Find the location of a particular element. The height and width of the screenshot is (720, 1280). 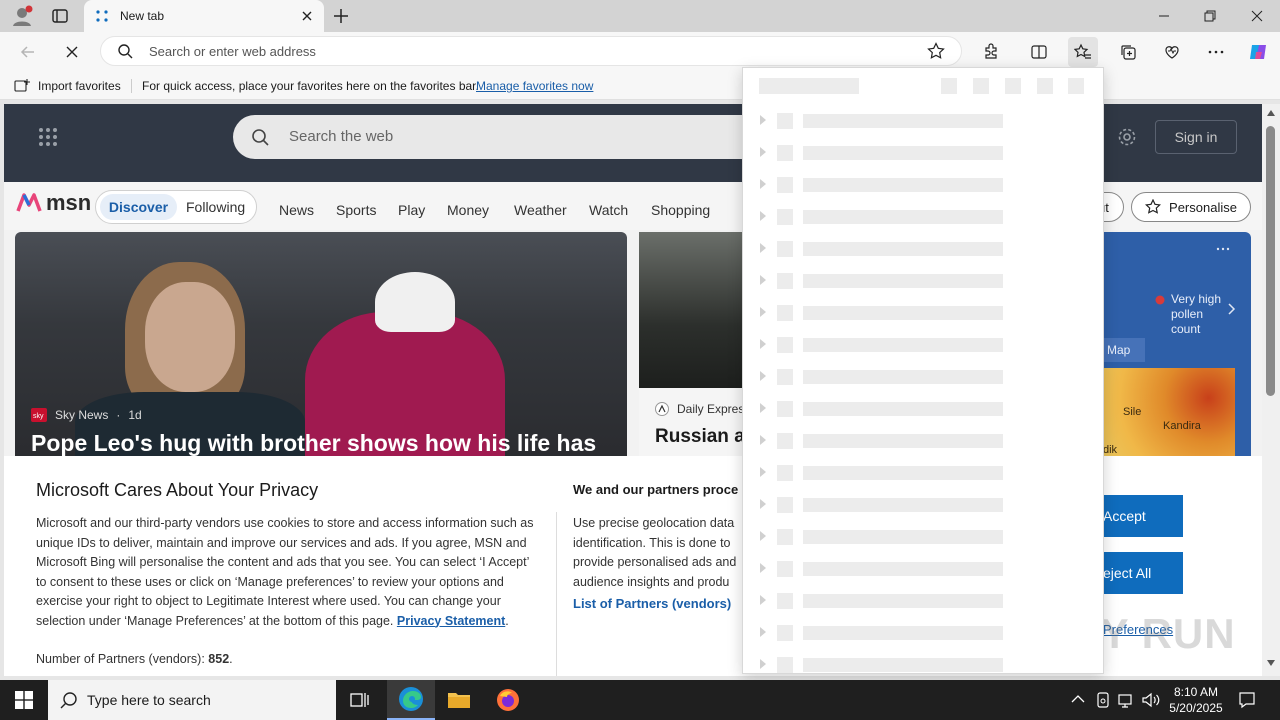

settings-gear-icon is located at coordinates (1127, 137).